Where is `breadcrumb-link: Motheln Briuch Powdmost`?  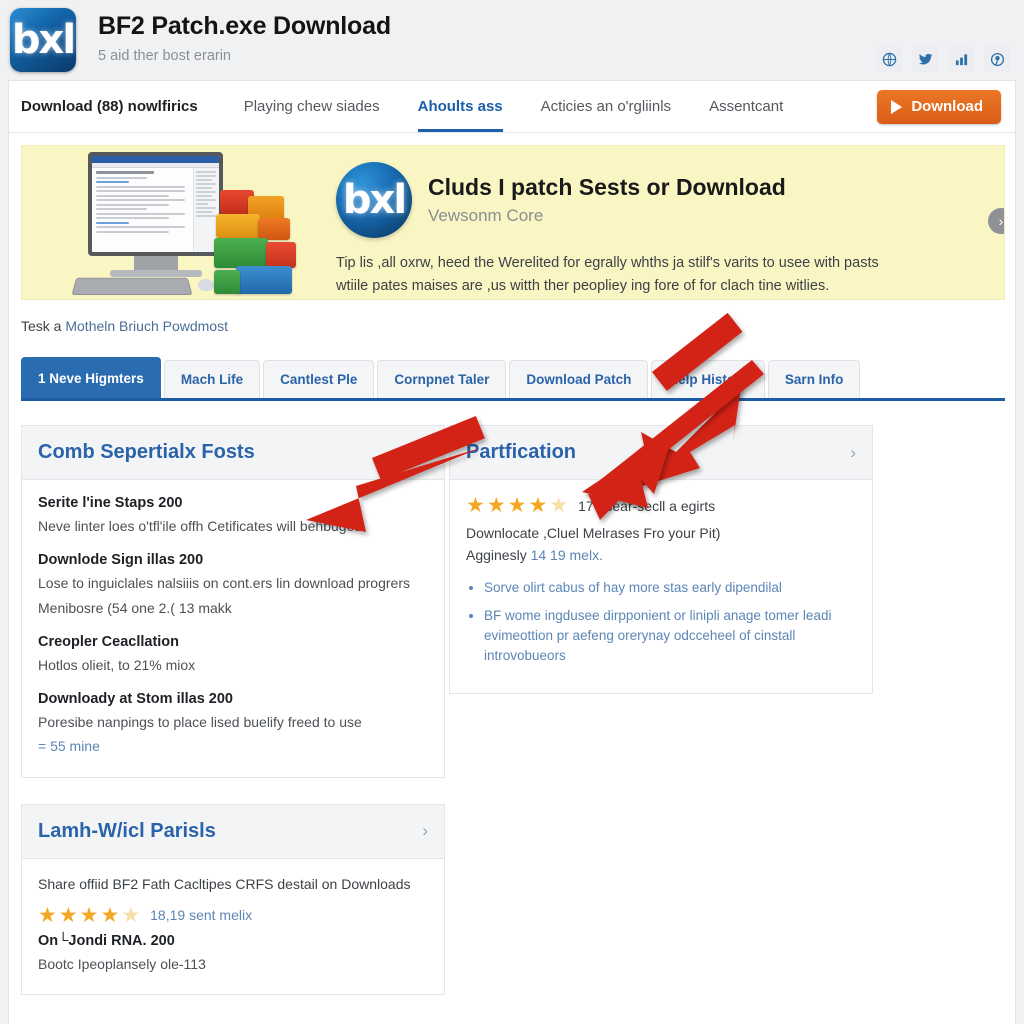
breadcrumb-link: Motheln Briuch Powdmost is located at coordinates (146, 326).